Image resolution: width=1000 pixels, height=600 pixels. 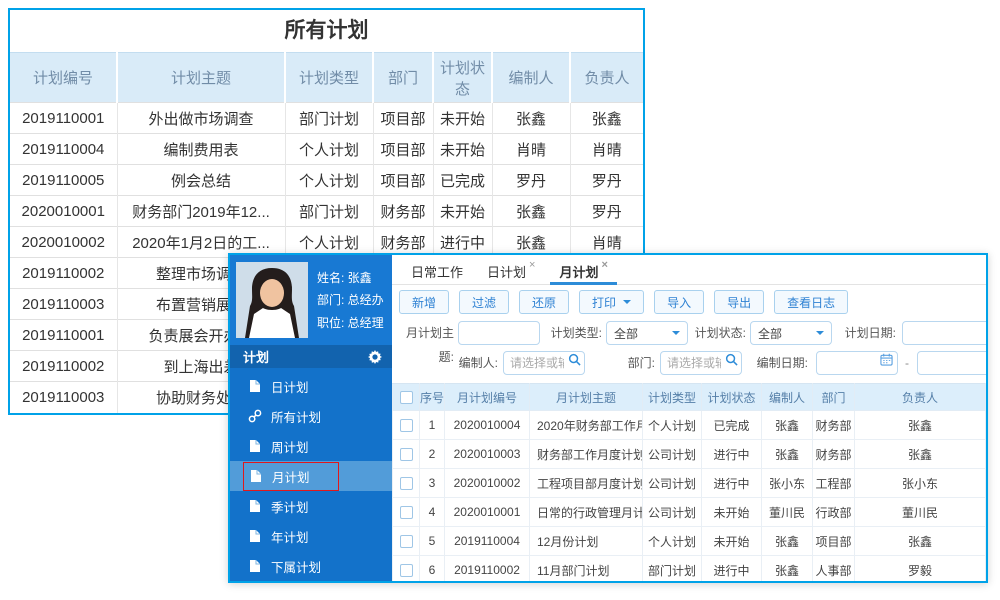 I want to click on 查看日志-button: 查看日志, so click(x=811, y=302).